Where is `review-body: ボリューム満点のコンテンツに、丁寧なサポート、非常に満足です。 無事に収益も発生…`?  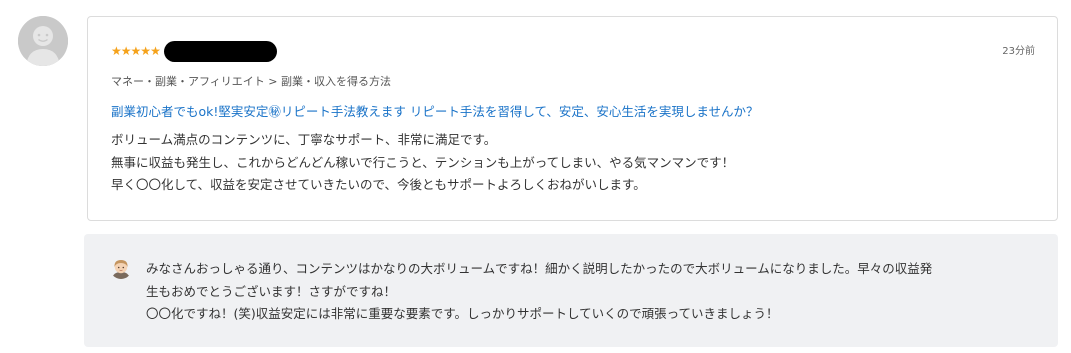 review-body: ボリューム満点のコンテンツに、丁寧なサポート、非常に満足です。 無事に収益も発生… is located at coordinates (422, 163).